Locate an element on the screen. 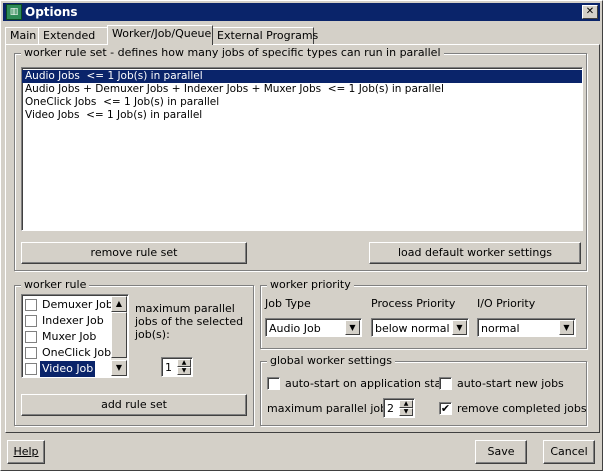 Image resolution: width=603 pixels, height=471 pixels. global-worker-settings-legend: global worker settings is located at coordinates (331, 360).